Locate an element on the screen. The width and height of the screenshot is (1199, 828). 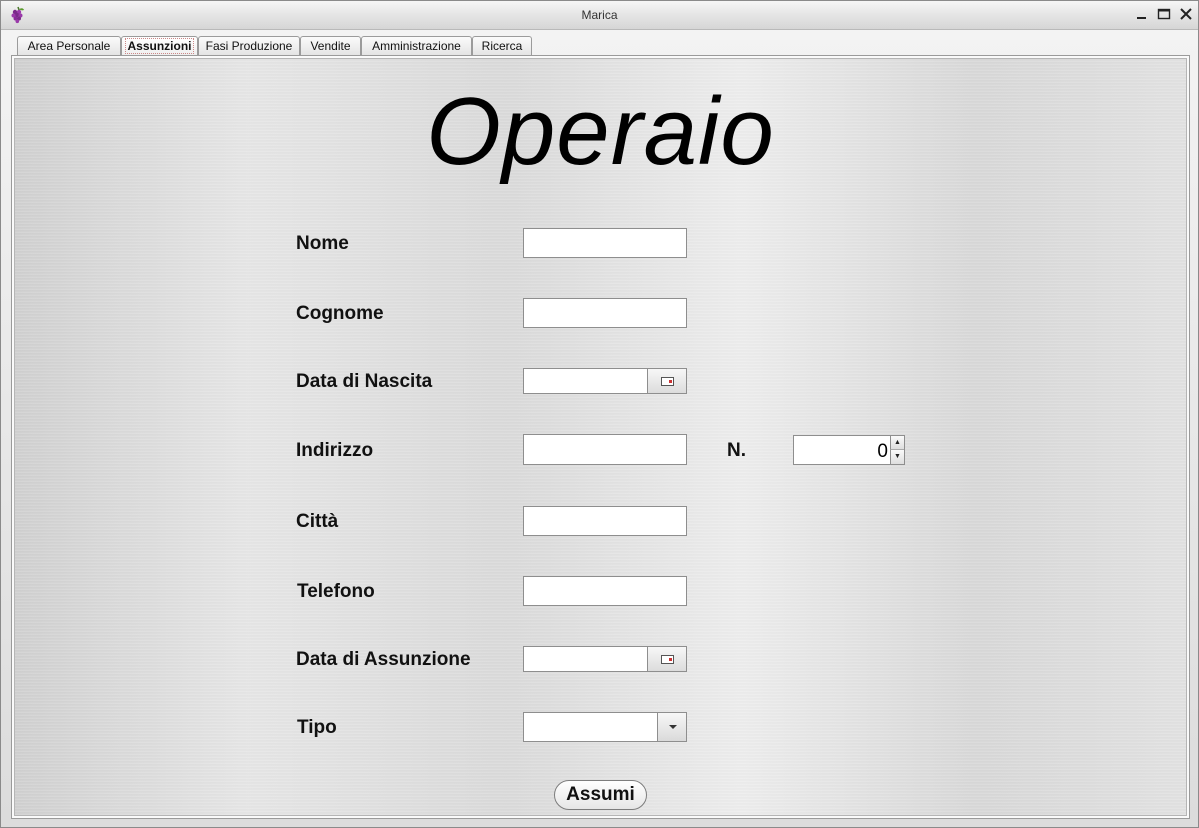
close-icon is located at coordinates (1186, 14).